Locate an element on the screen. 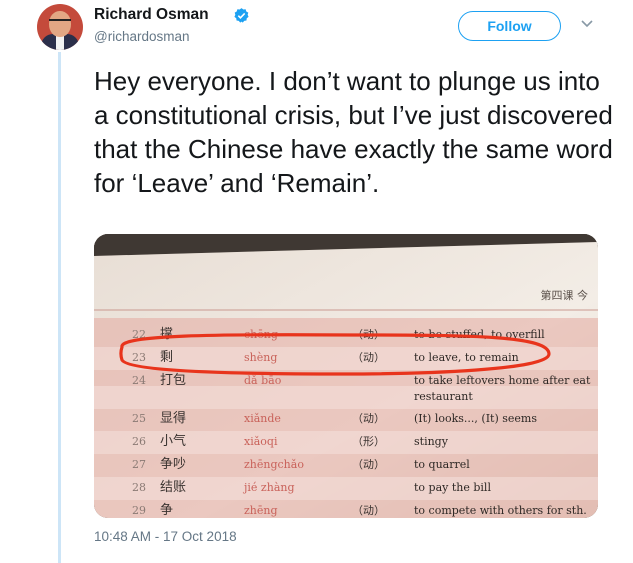 Image resolution: width=633 pixels, height=563 pixels. vocab-meaning: to compete with others for sth. is located at coordinates (500, 510).